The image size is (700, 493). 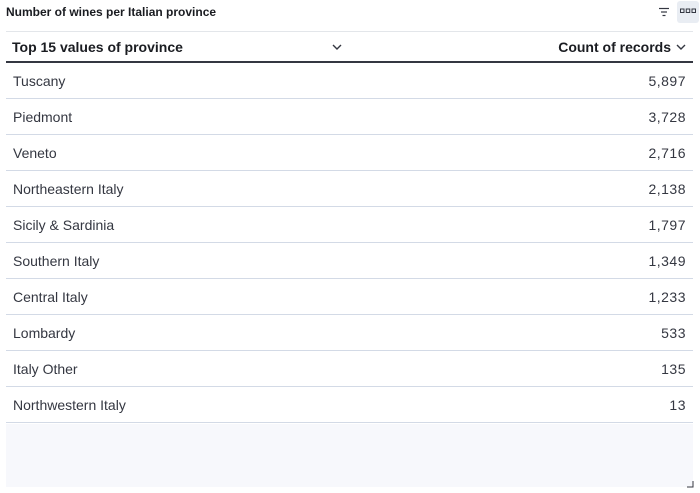 I want to click on table-row: Northeastern Italy 2,138, so click(x=349, y=189).